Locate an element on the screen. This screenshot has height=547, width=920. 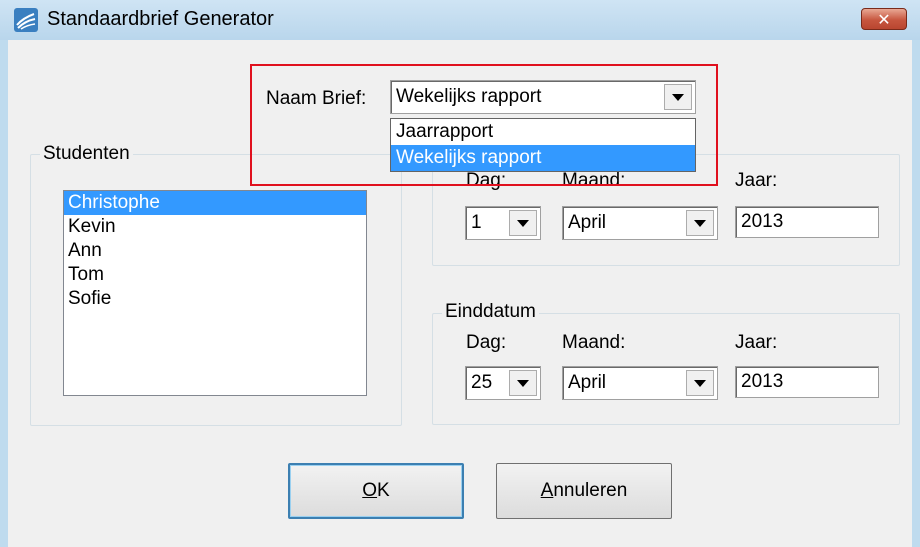
list-item: Ann is located at coordinates (215, 251).